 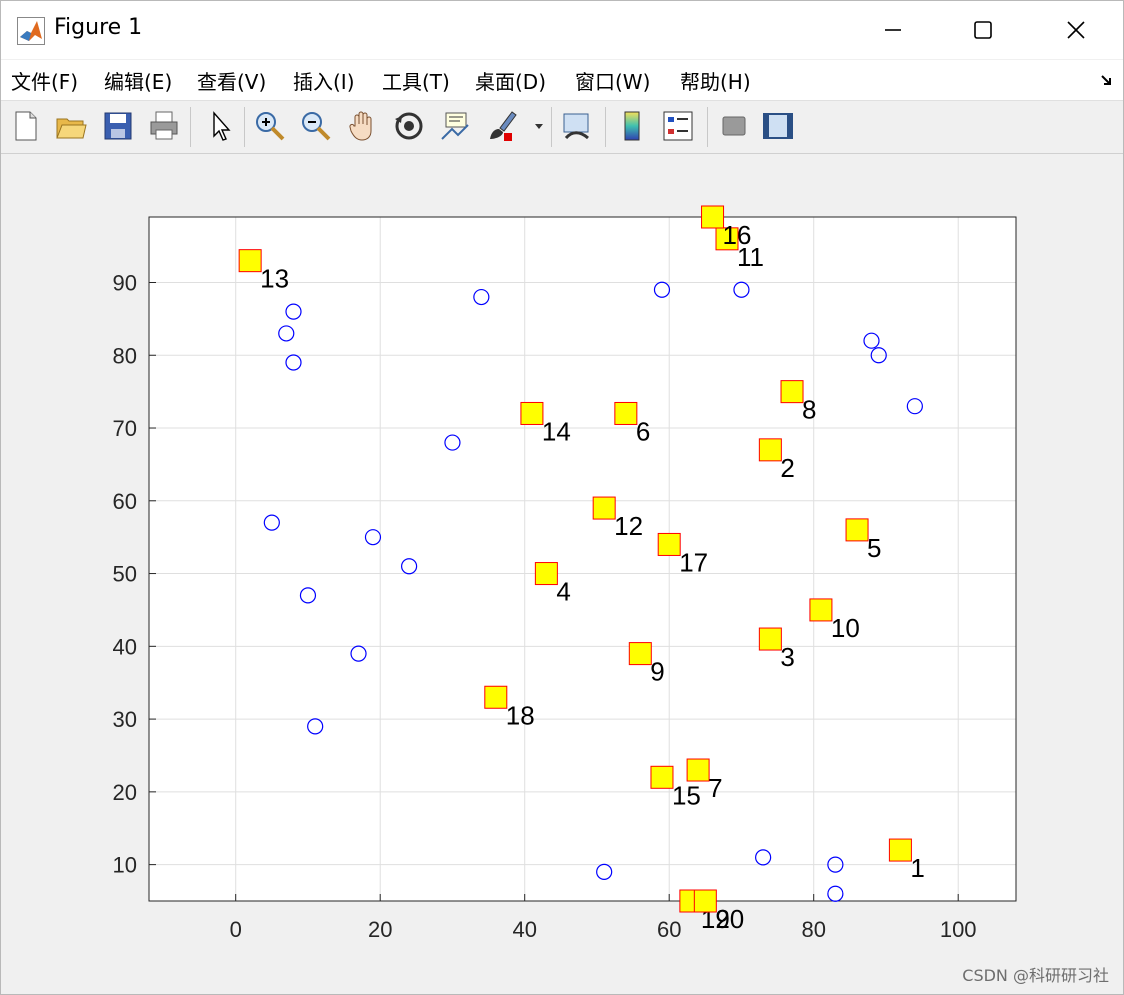 I want to click on show-plot-tools-icon, so click(x=778, y=126).